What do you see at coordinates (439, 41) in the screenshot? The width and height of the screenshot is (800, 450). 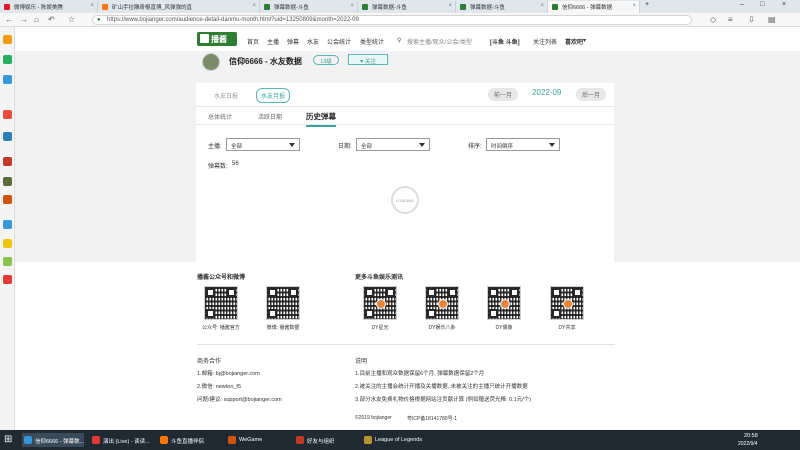 I see `search-input: 搜索主播/观众/公会/类型` at bounding box center [439, 41].